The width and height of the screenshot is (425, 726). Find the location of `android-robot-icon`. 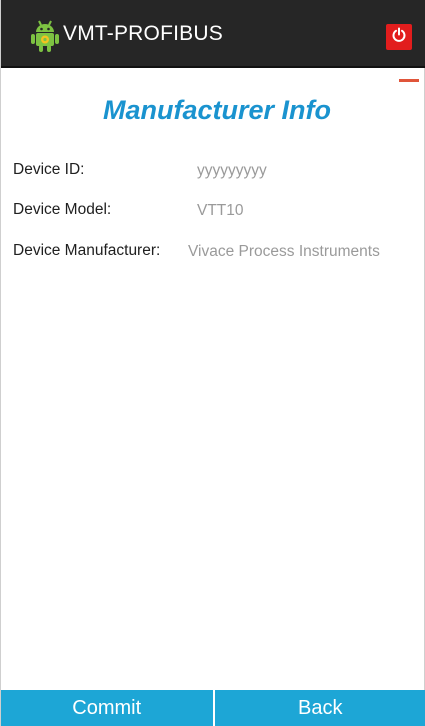

android-robot-icon is located at coordinates (45, 36).